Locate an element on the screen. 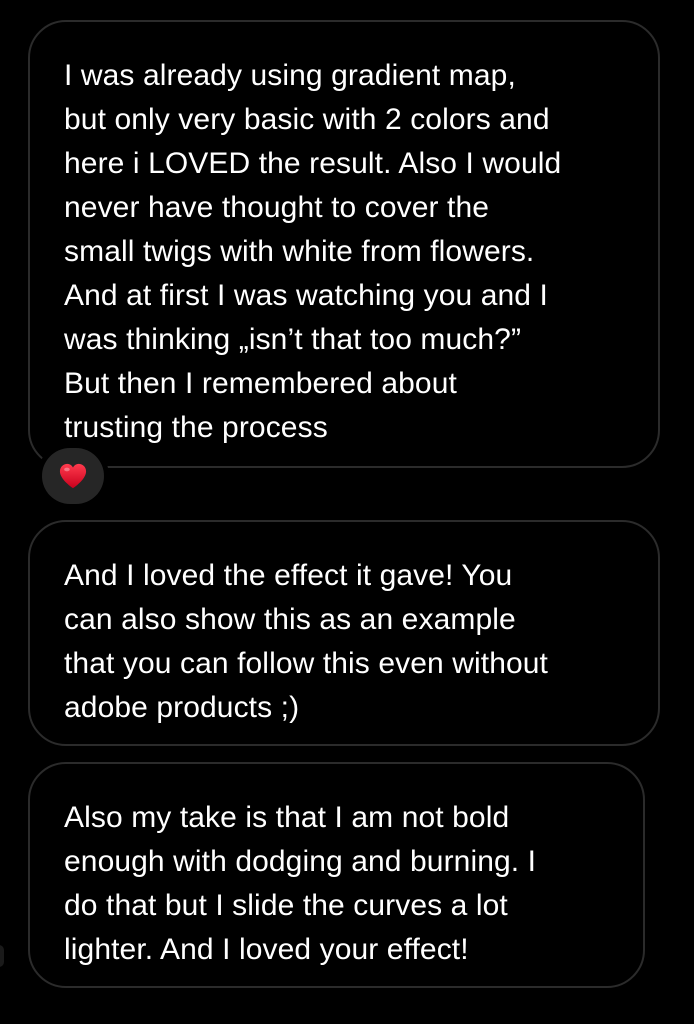 This screenshot has height=1024, width=694. heart-icon is located at coordinates (73, 476).